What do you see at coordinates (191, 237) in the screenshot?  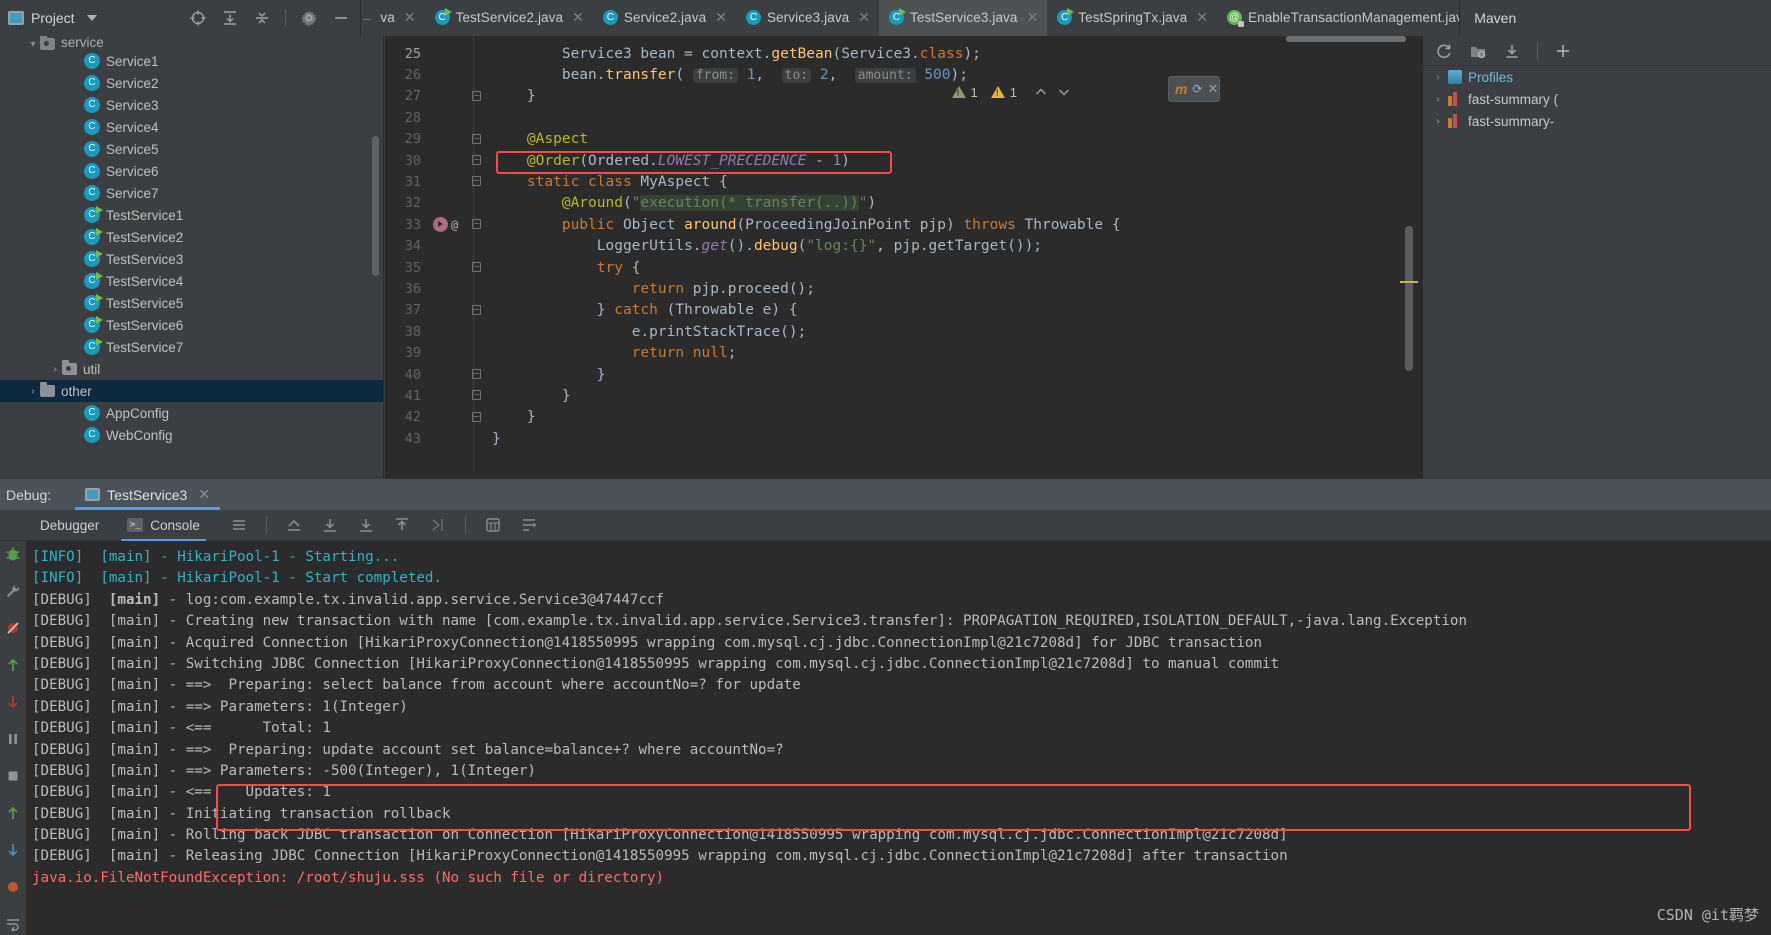 I see `tree-node-testservice2: C TestService2` at bounding box center [191, 237].